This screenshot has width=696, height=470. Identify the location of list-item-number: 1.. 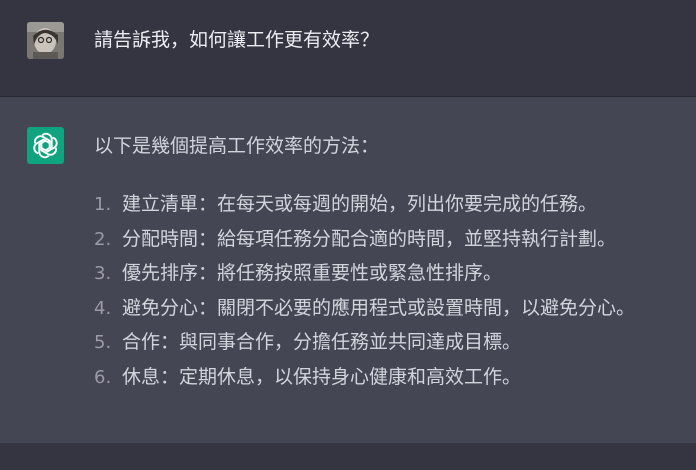
(103, 204).